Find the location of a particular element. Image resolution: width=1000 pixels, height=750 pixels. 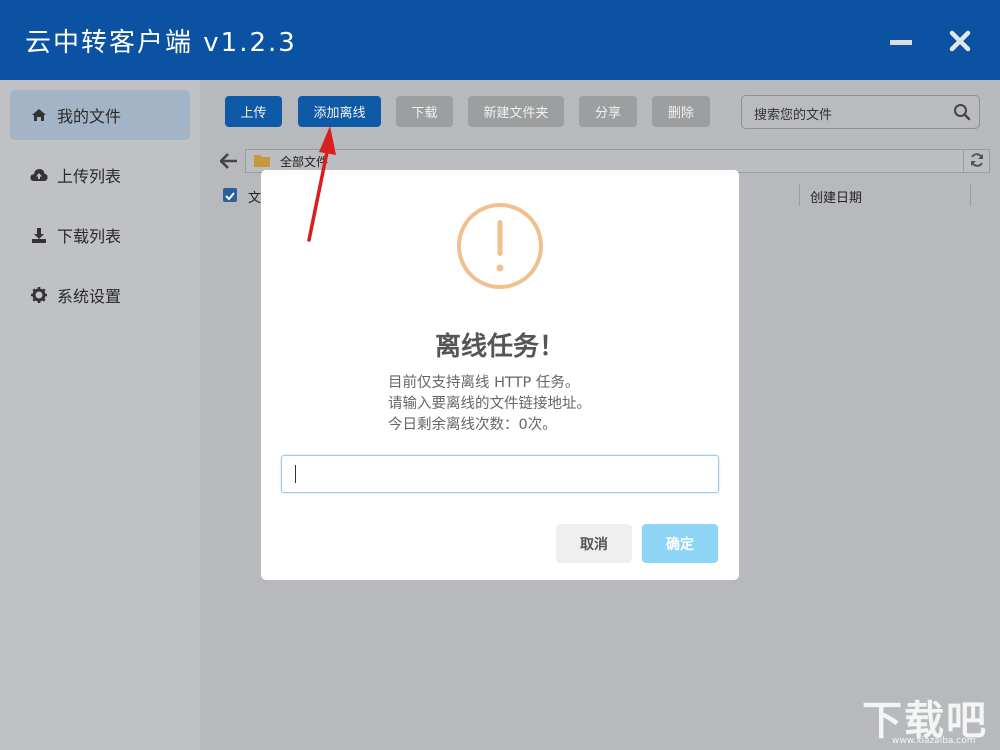

home-icon is located at coordinates (39, 115).